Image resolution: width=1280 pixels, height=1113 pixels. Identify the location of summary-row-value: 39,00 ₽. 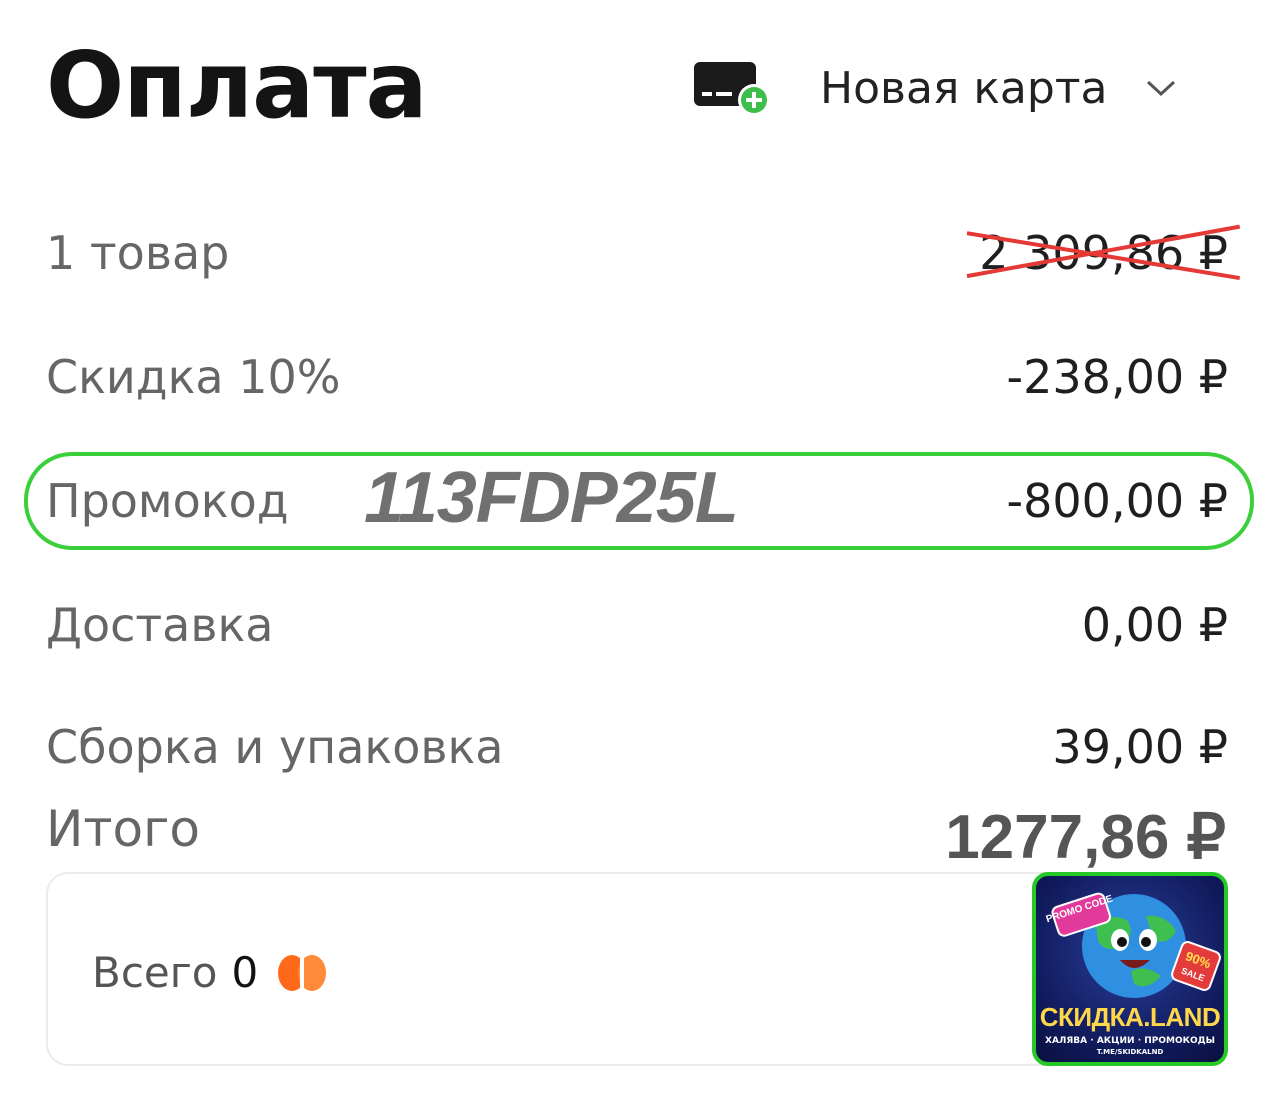
(1140, 747).